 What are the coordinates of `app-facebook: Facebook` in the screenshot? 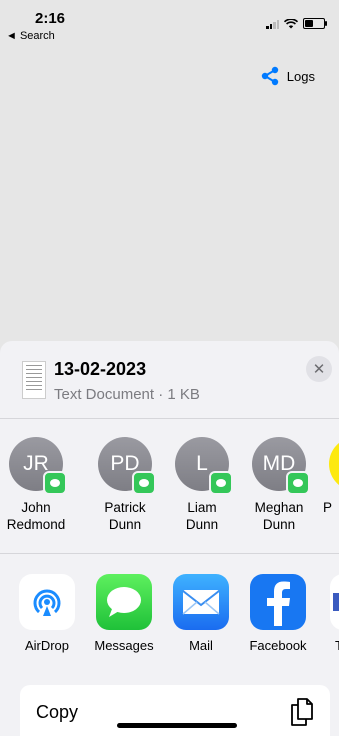 It's located at (278, 613).